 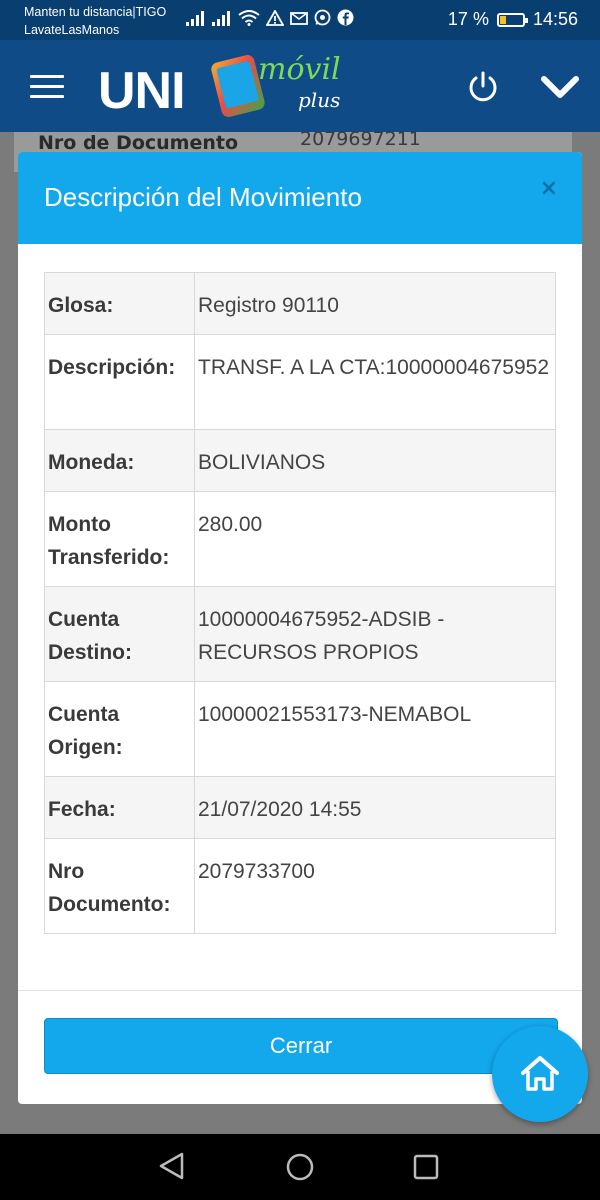 What do you see at coordinates (72, 30) in the screenshot?
I see `carrier-line-2: LavateLasManos` at bounding box center [72, 30].